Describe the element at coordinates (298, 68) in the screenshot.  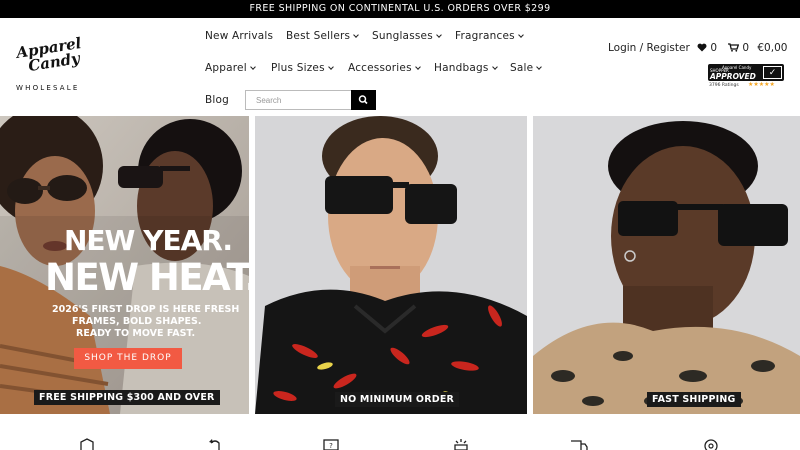
I see `nav-plus-sizes-label: Plus Sizes` at that location.